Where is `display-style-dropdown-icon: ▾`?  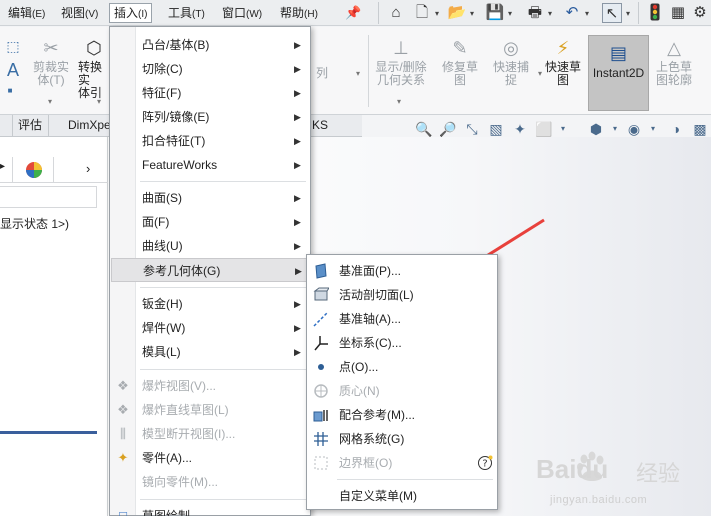
display-style-dropdown-icon: ▾ is located at coordinates (615, 129).